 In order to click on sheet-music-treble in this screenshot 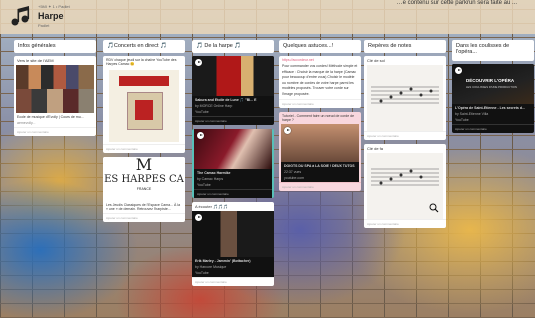, I will do `click(405, 98)`.